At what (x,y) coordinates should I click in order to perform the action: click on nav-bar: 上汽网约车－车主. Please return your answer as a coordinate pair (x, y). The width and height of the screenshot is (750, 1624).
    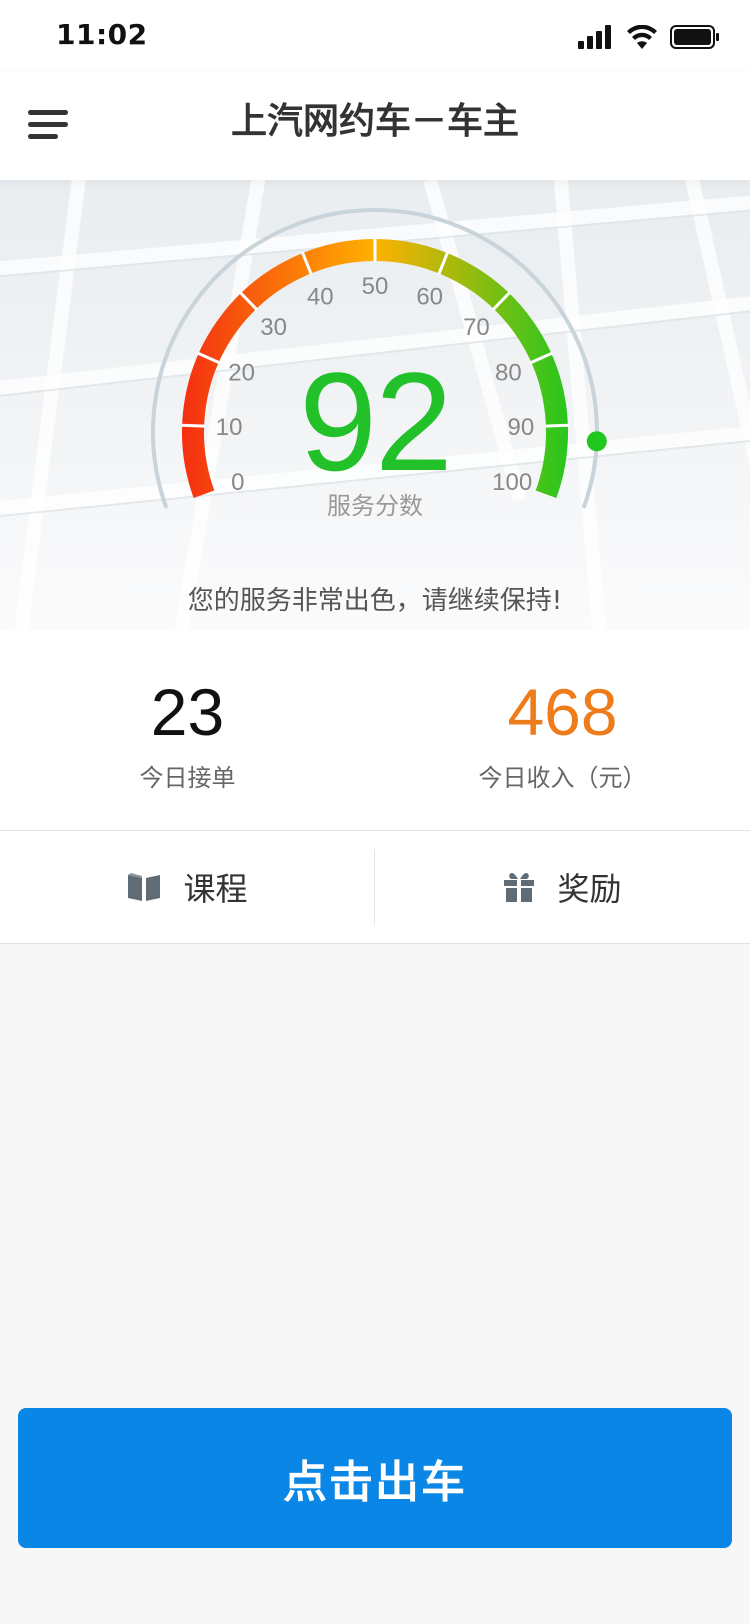
    Looking at the image, I should click on (375, 126).